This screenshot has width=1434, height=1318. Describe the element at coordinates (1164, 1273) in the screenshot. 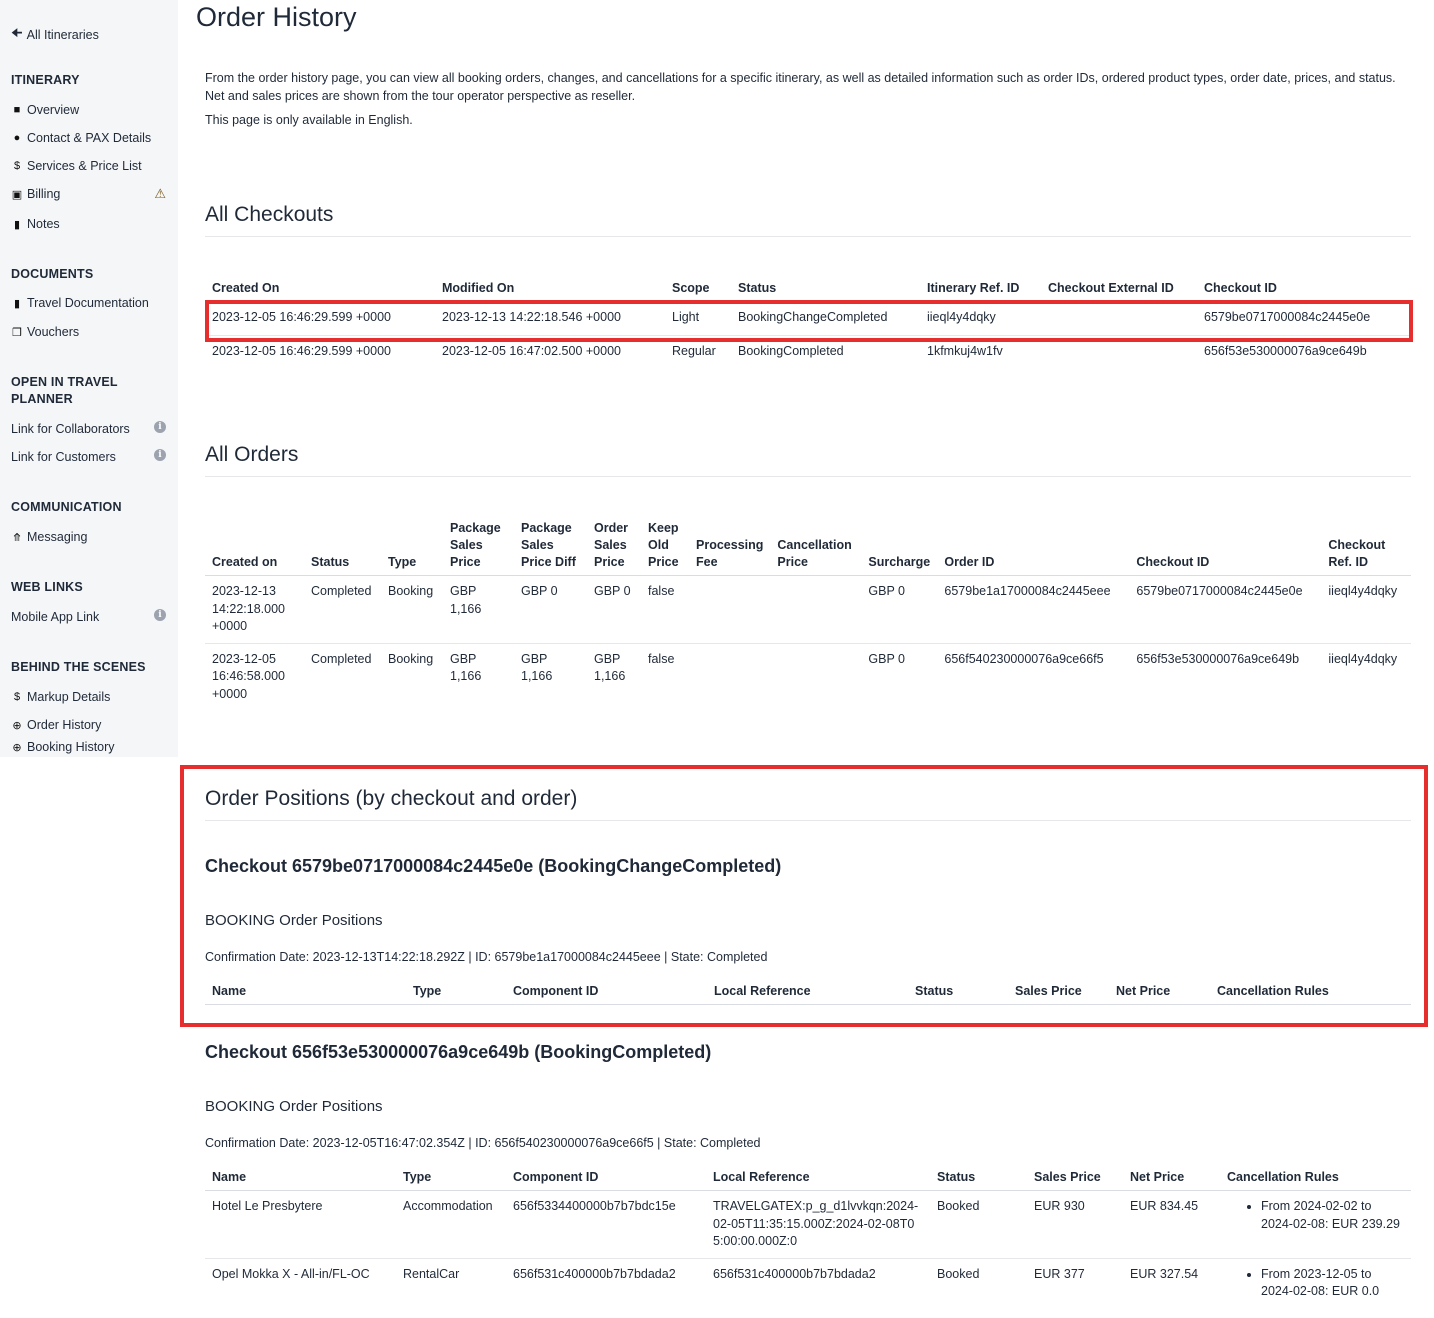

I see `cell: EUR 327.54` at that location.